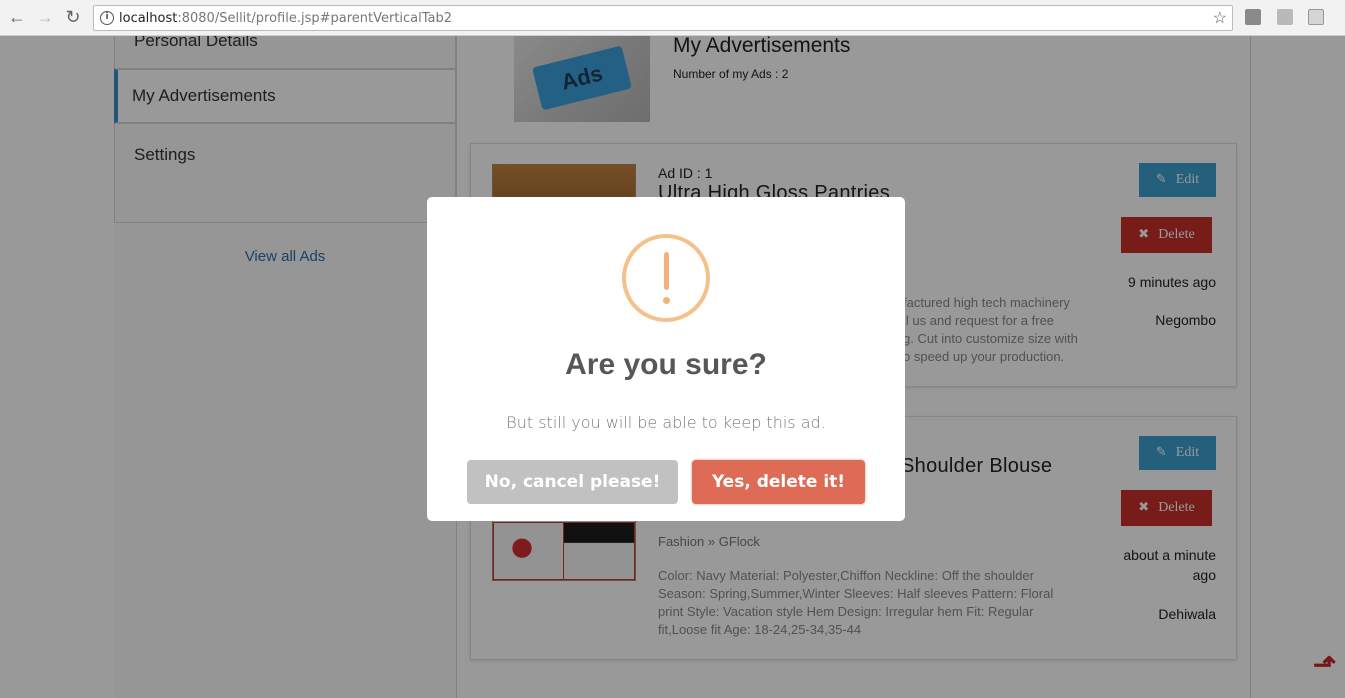  What do you see at coordinates (17, 17) in the screenshot?
I see `back-icon: ←` at bounding box center [17, 17].